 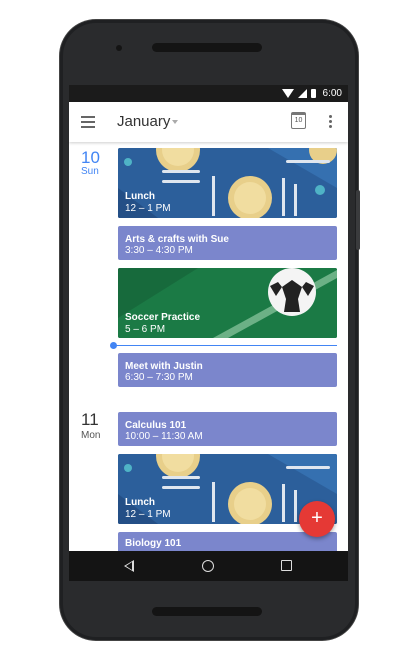 What do you see at coordinates (159, 377) in the screenshot?
I see `event-time: 6:30 – 7:30 PM` at bounding box center [159, 377].